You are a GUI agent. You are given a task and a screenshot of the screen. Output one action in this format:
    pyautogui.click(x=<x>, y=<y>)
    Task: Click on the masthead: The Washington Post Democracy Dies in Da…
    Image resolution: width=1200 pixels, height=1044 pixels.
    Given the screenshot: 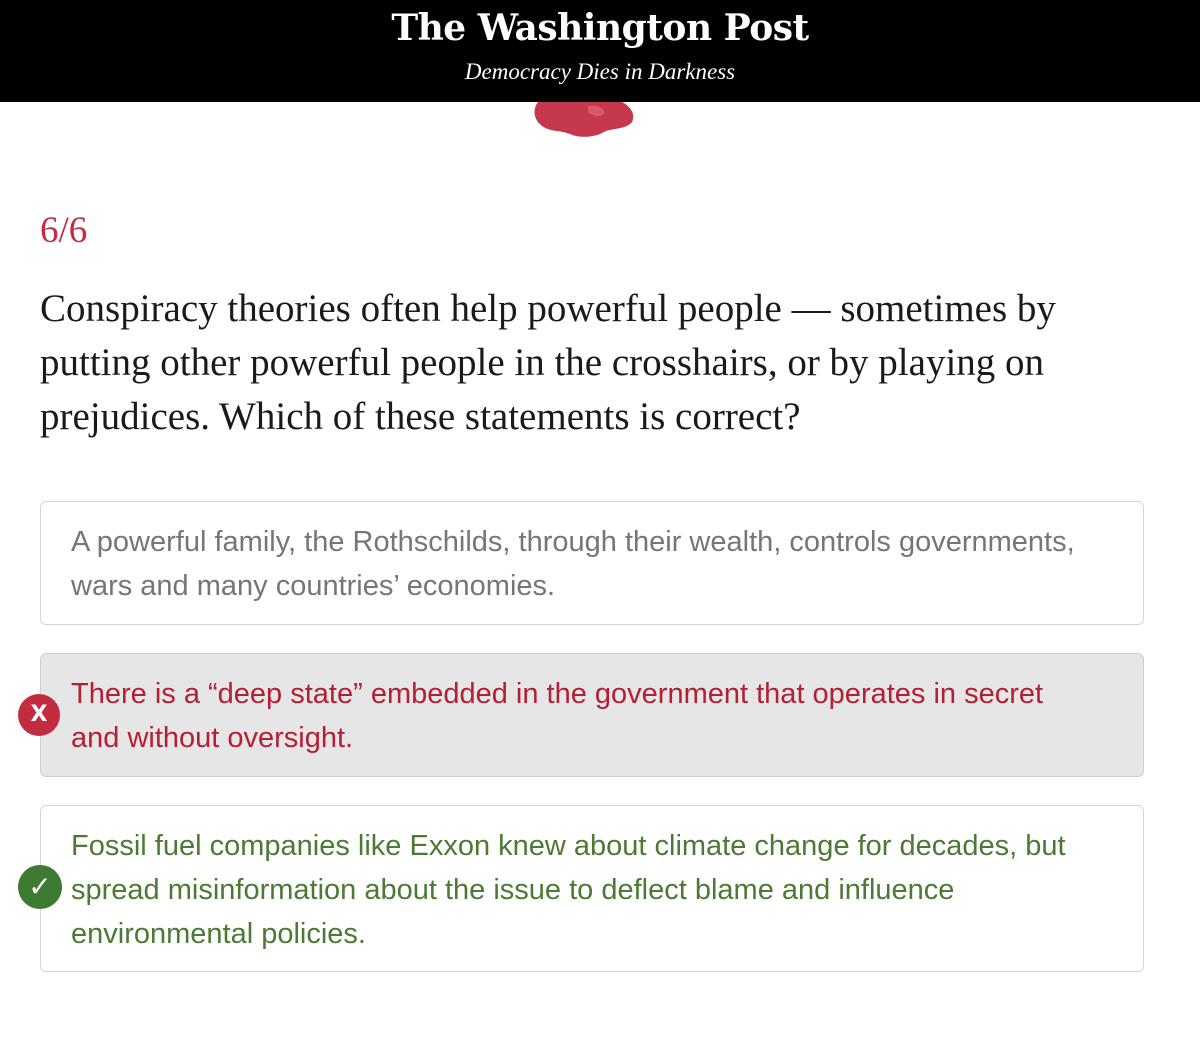 What is the action you would take?
    pyautogui.click(x=600, y=51)
    